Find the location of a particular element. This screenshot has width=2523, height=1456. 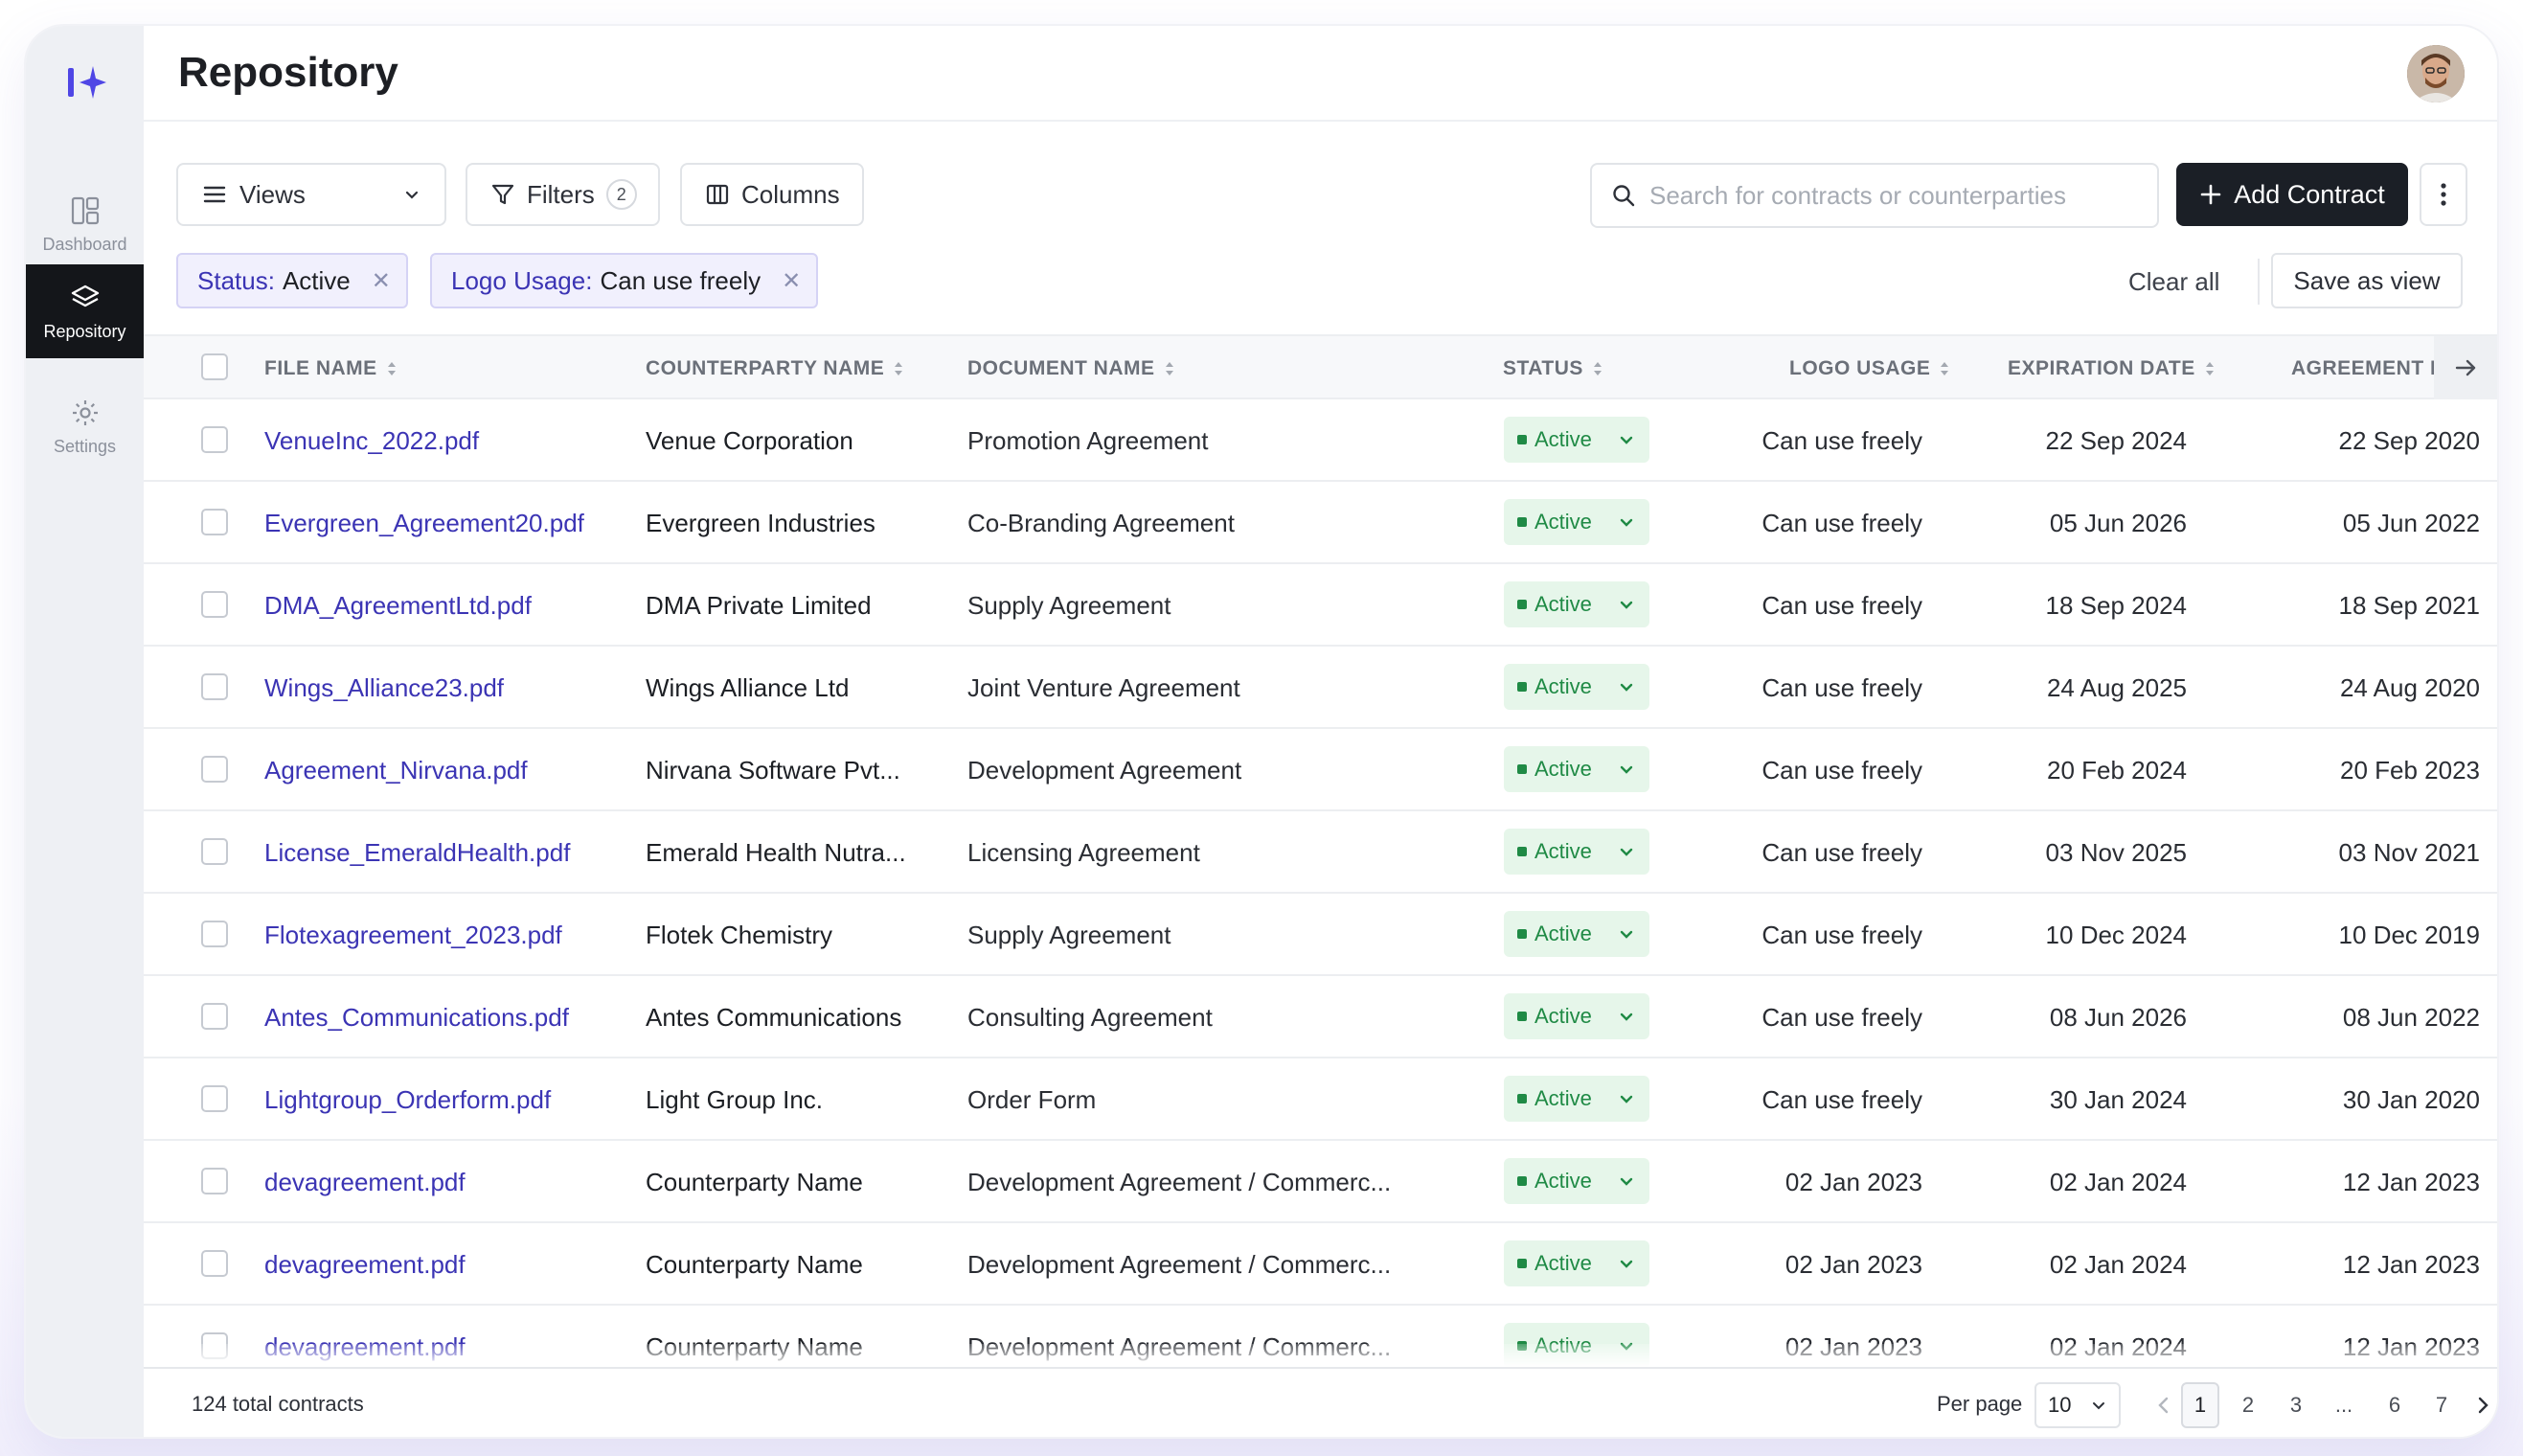

columns-button: Columns is located at coordinates (772, 195).